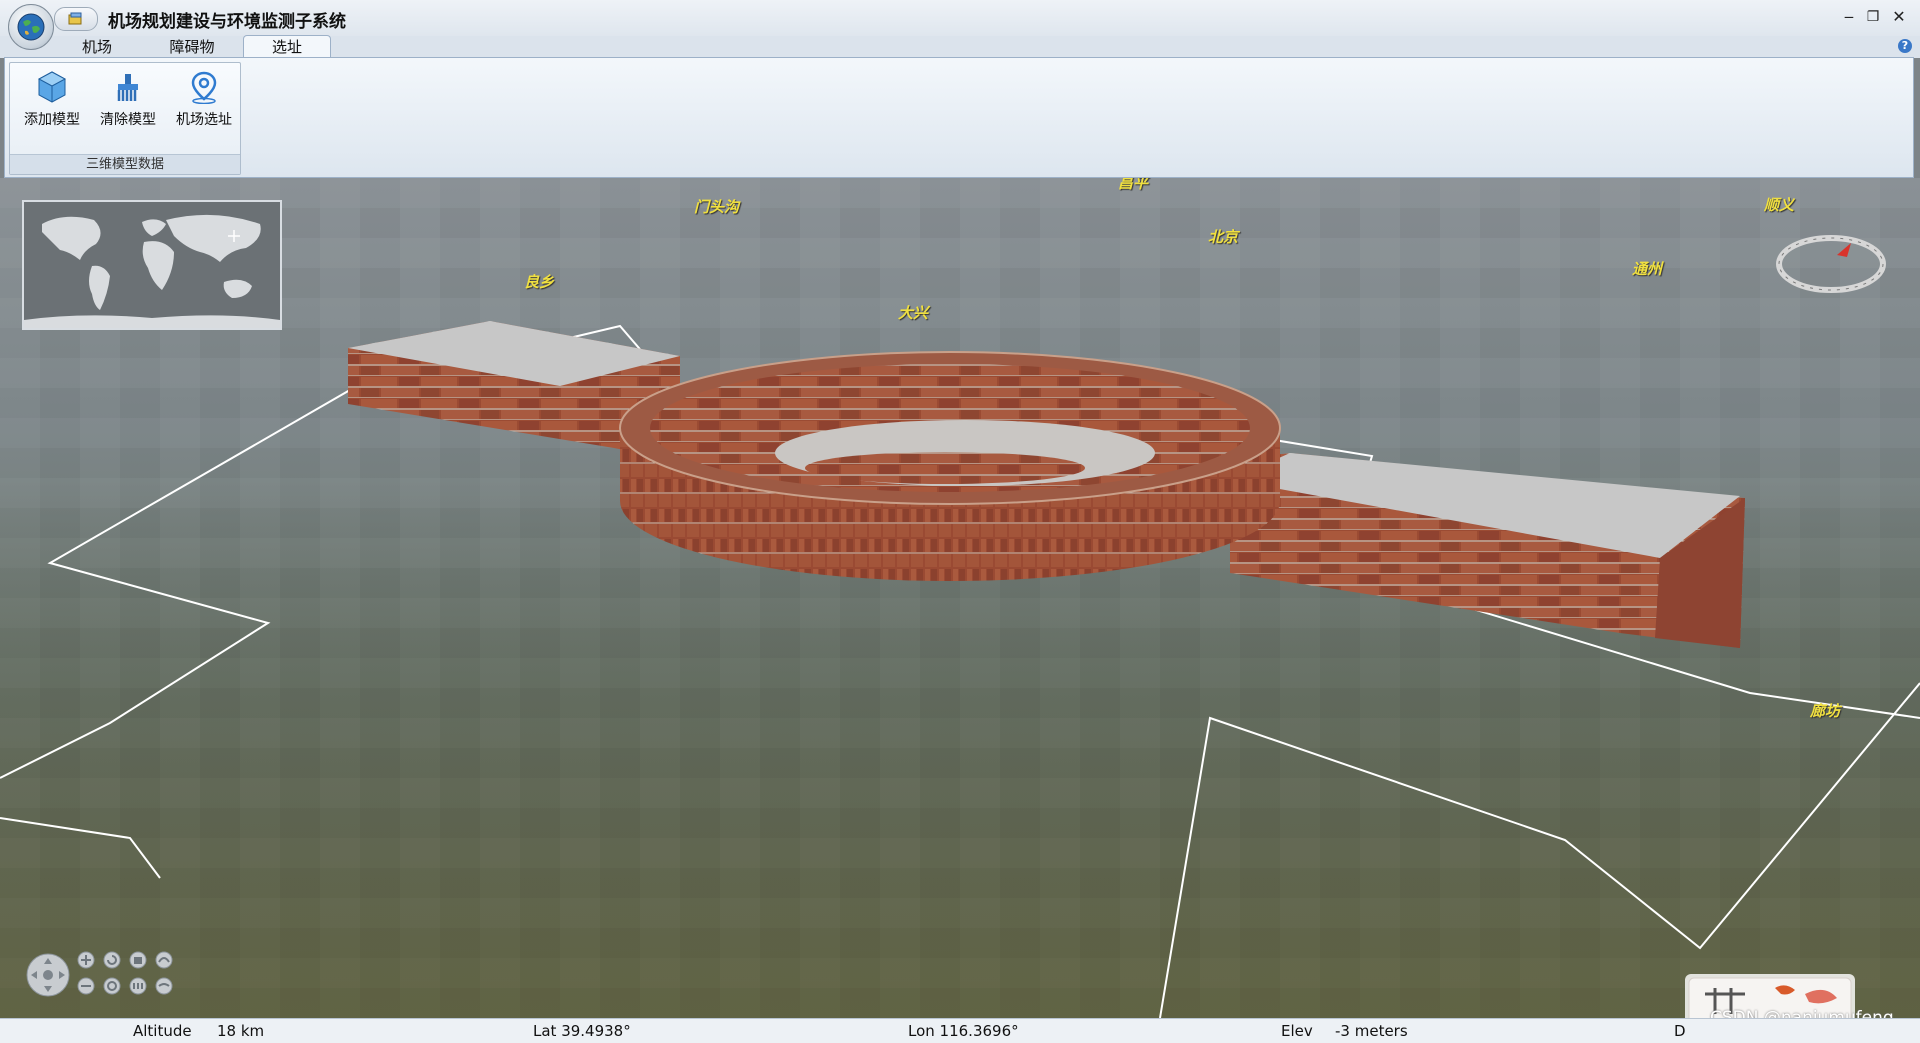 This screenshot has width=1920, height=1043. Describe the element at coordinates (1873, 17) in the screenshot. I see `restore-button: ❐` at that location.